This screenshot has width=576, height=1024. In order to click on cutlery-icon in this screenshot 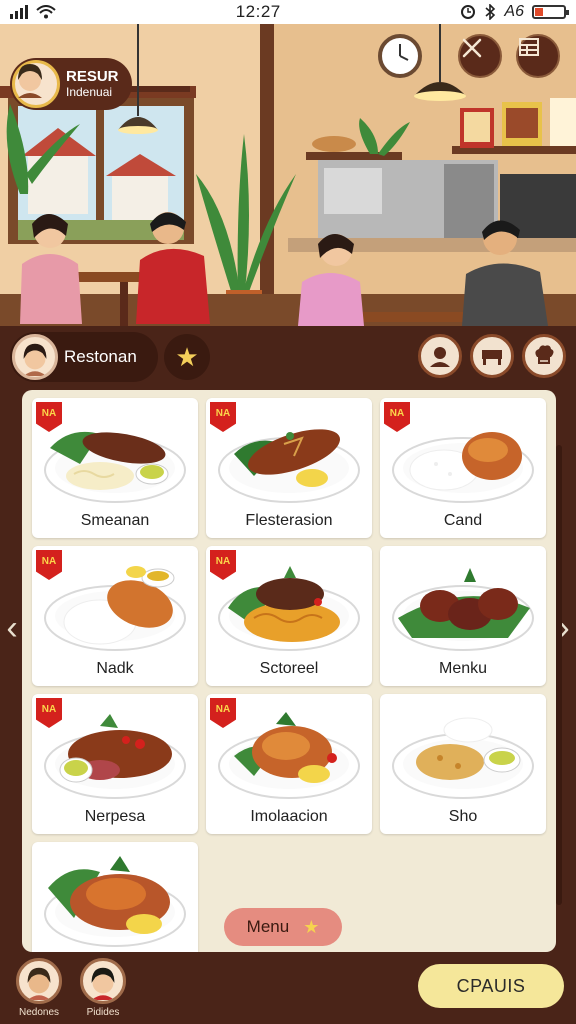, I will do `click(472, 48)`.